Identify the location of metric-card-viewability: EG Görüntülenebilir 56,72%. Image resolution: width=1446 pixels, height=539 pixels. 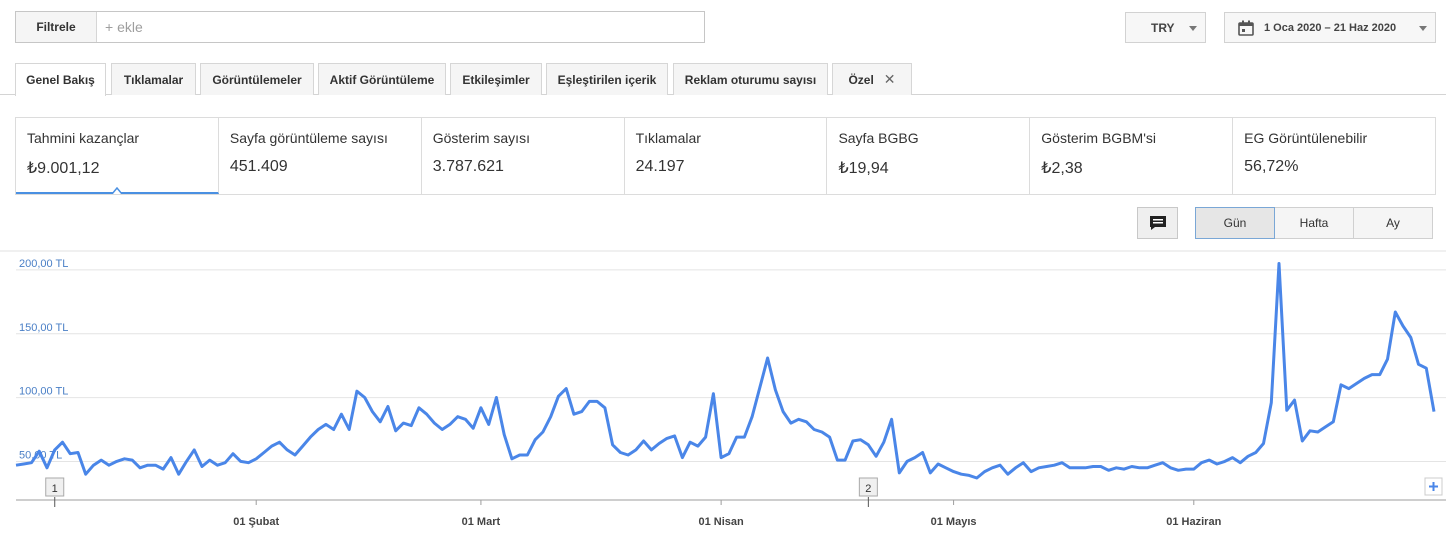
(1334, 156).